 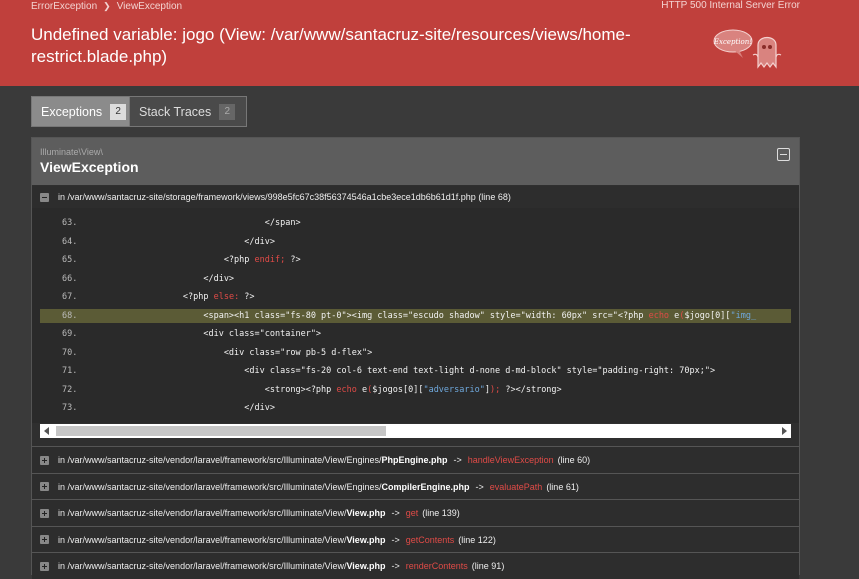 I want to click on code-line: 73. </div>, so click(x=415, y=408).